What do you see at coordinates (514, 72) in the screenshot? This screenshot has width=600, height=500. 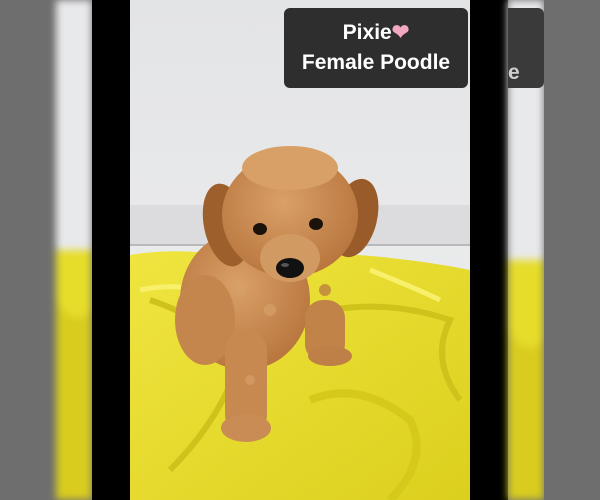 I see `blurred-caption-echo-text: e` at bounding box center [514, 72].